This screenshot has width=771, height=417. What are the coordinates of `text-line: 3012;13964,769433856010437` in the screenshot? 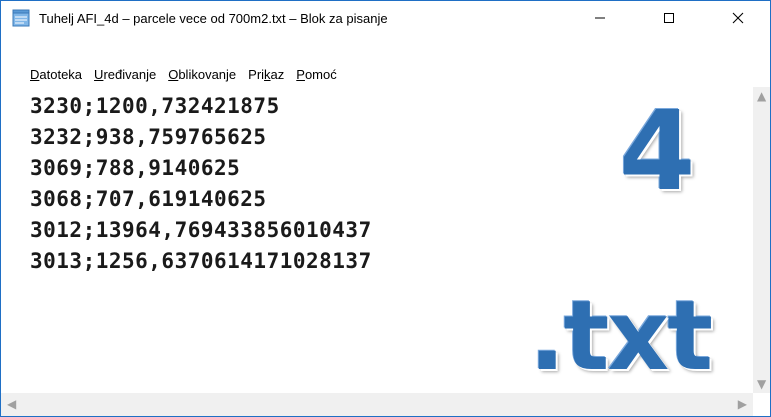 It's located at (201, 230).